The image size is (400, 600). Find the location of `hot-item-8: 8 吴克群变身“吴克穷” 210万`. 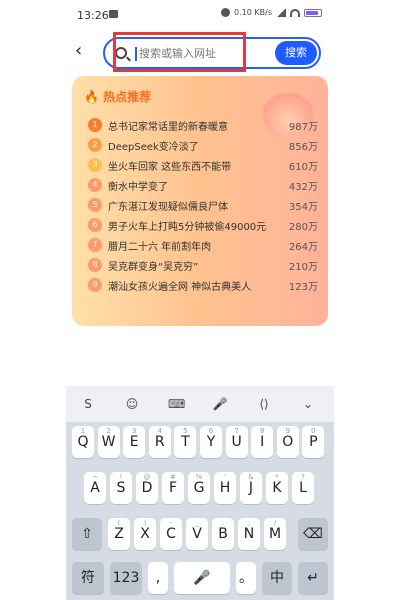

hot-item-8: 8 吴克群变身“吴克穷” 210万 is located at coordinates (203, 266).